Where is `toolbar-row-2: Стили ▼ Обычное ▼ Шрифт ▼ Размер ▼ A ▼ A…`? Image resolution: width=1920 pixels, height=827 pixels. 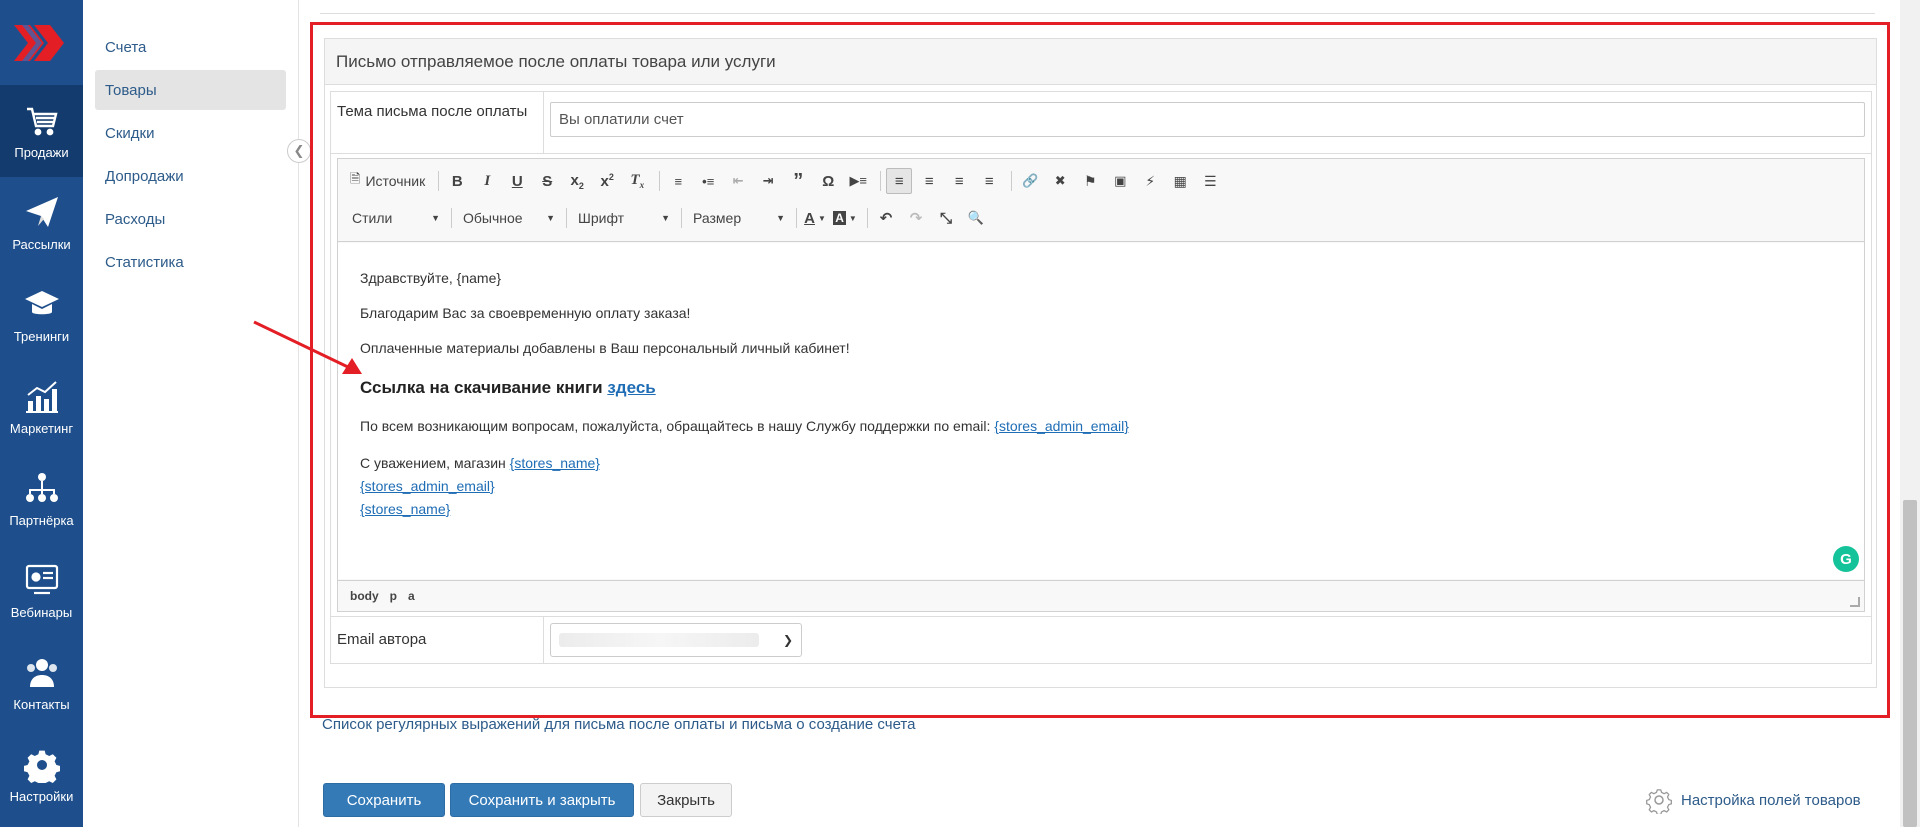 toolbar-row-2: Стили ▼ Обычное ▼ Шрифт ▼ Размер ▼ A ▼ A… is located at coordinates (1101, 218).